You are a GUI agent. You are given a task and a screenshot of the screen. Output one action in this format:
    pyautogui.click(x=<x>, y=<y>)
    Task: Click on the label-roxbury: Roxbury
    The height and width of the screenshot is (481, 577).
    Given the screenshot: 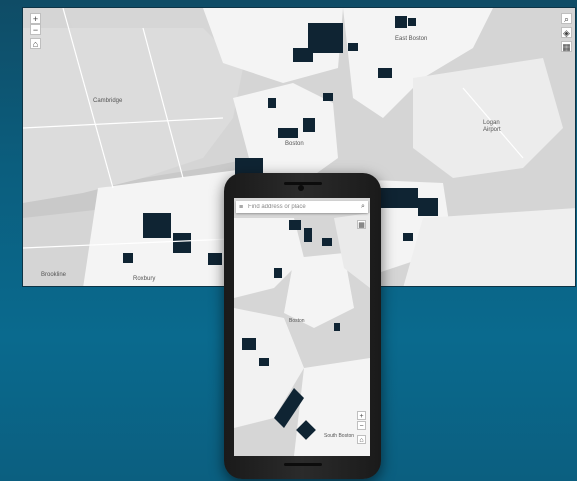 What is the action you would take?
    pyautogui.click(x=144, y=279)
    